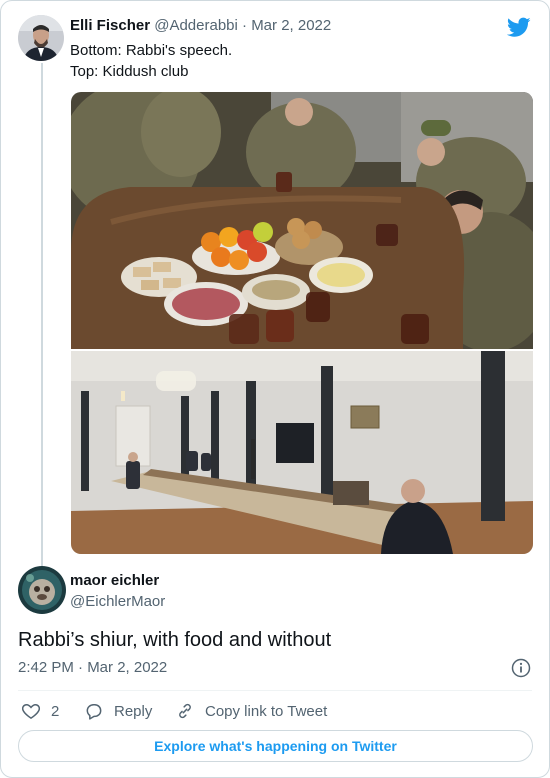  What do you see at coordinates (185, 711) in the screenshot?
I see `link-icon` at bounding box center [185, 711].